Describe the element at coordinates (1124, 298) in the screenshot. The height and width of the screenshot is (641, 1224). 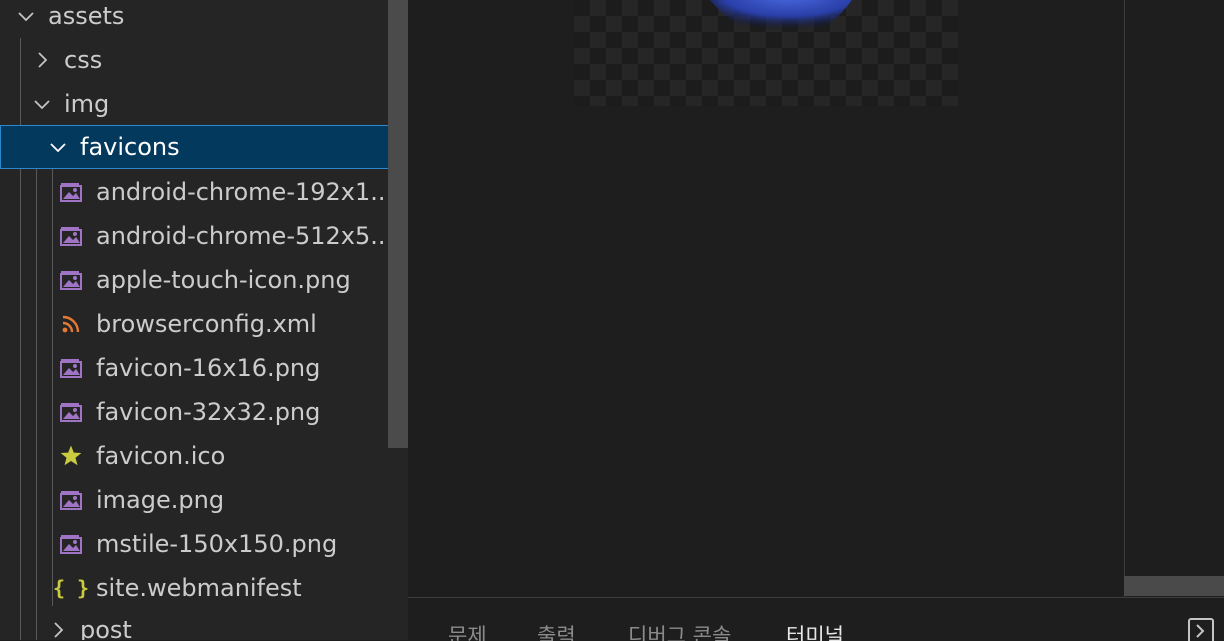
I see `editor-scrollbar-track` at that location.